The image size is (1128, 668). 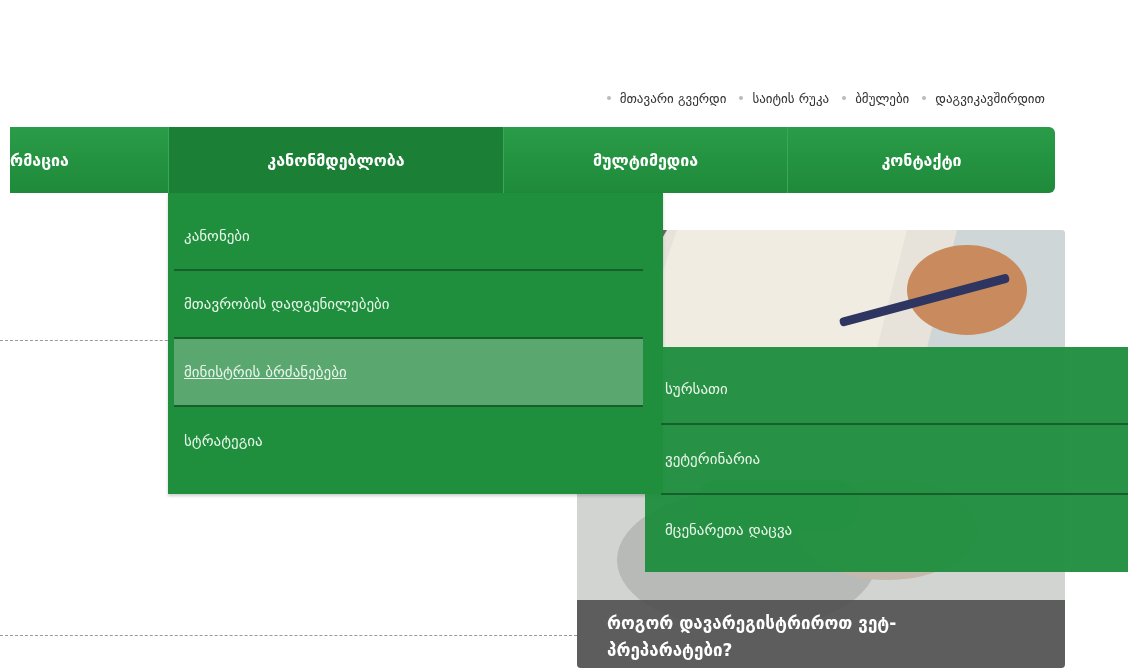 I want to click on submenu-item: სურსათი, so click(x=894, y=390).